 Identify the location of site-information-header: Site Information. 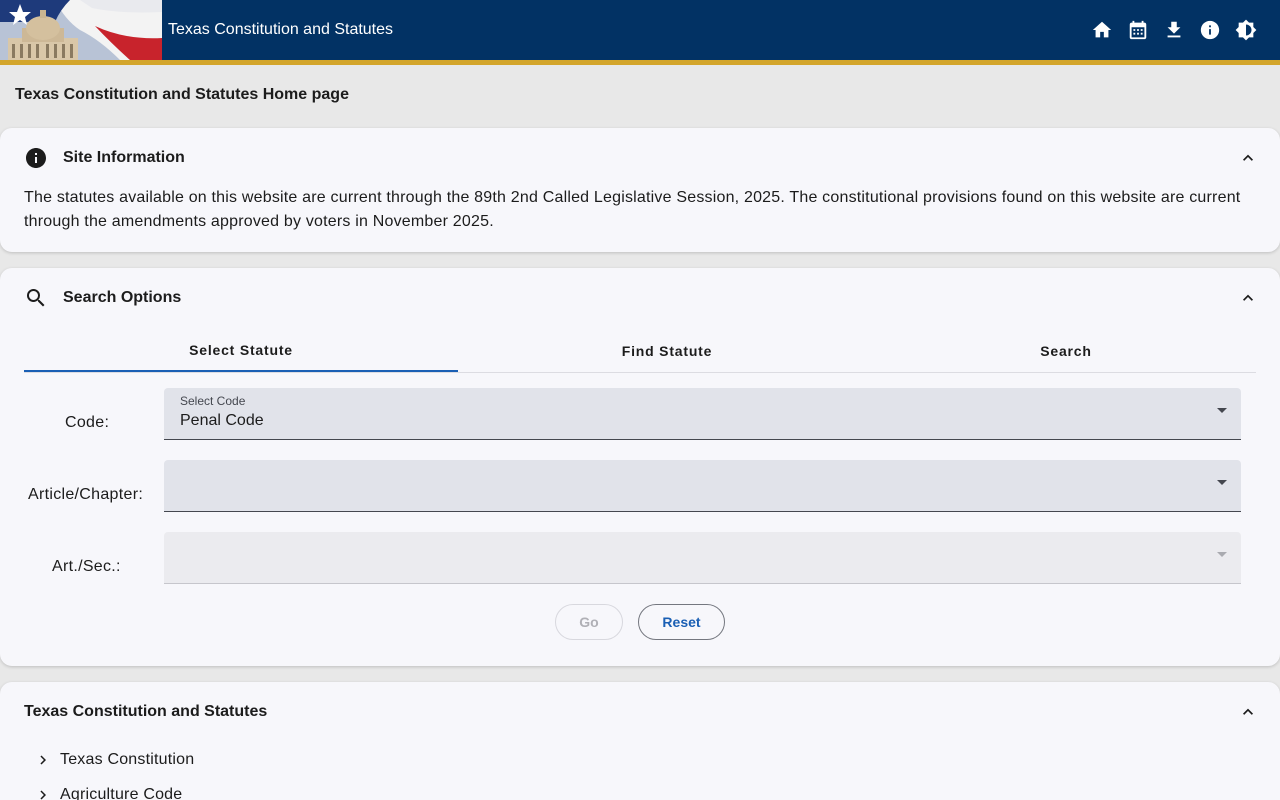
(642, 158).